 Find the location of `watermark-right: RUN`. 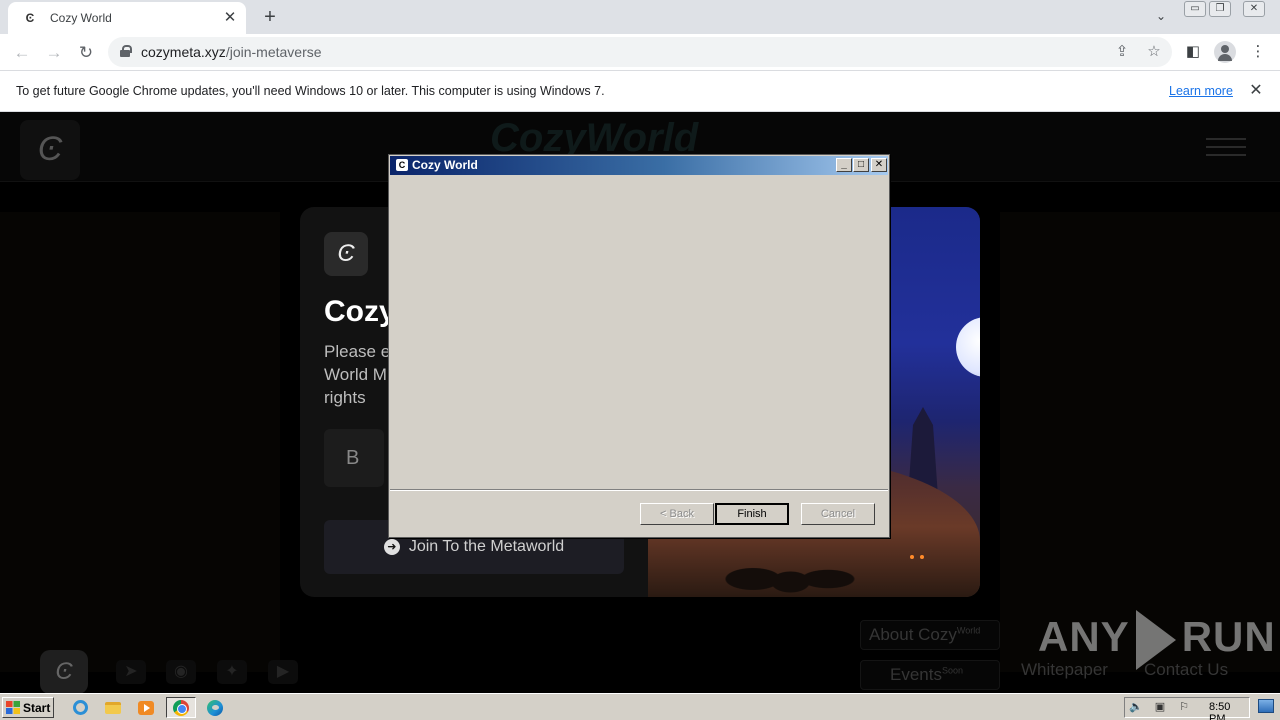

watermark-right: RUN is located at coordinates (1228, 637).